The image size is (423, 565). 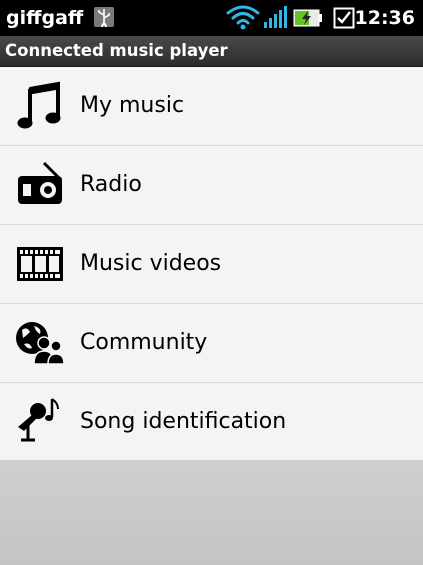 What do you see at coordinates (132, 105) in the screenshot?
I see `menu-label-my-music: My music` at bounding box center [132, 105].